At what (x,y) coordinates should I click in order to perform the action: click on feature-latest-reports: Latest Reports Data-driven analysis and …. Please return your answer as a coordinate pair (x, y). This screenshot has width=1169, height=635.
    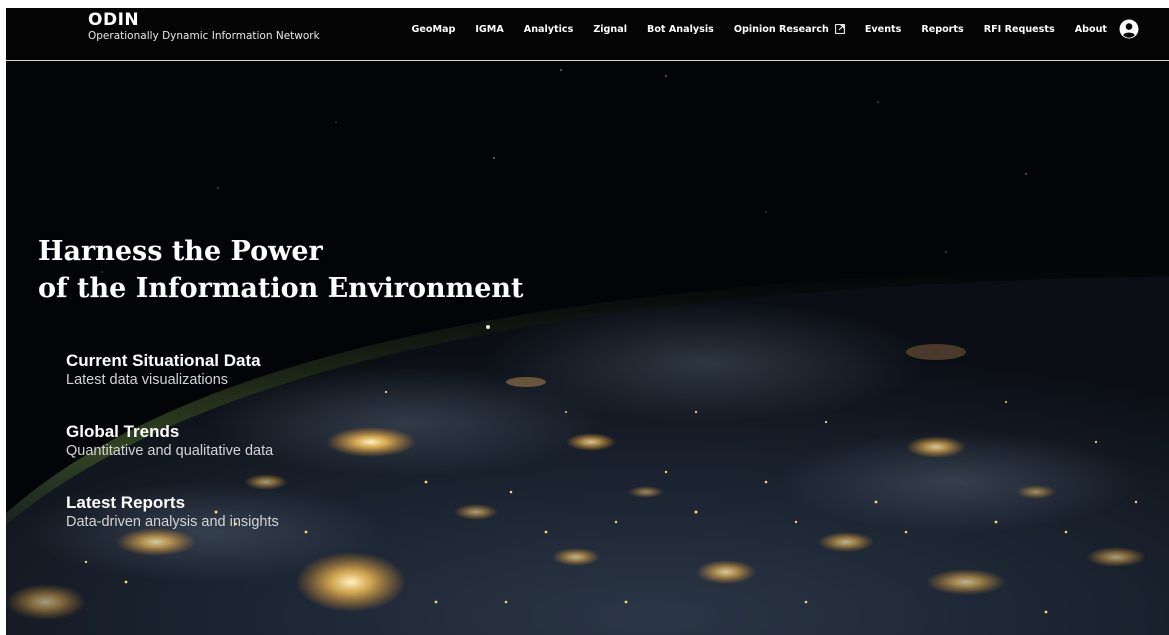
    Looking at the image, I should click on (172, 512).